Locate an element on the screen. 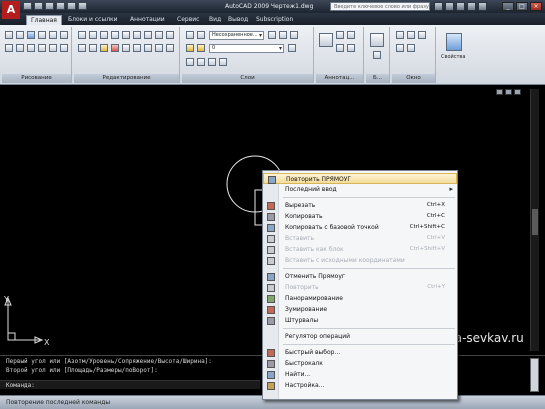  make-current-icon is located at coordinates (292, 48).